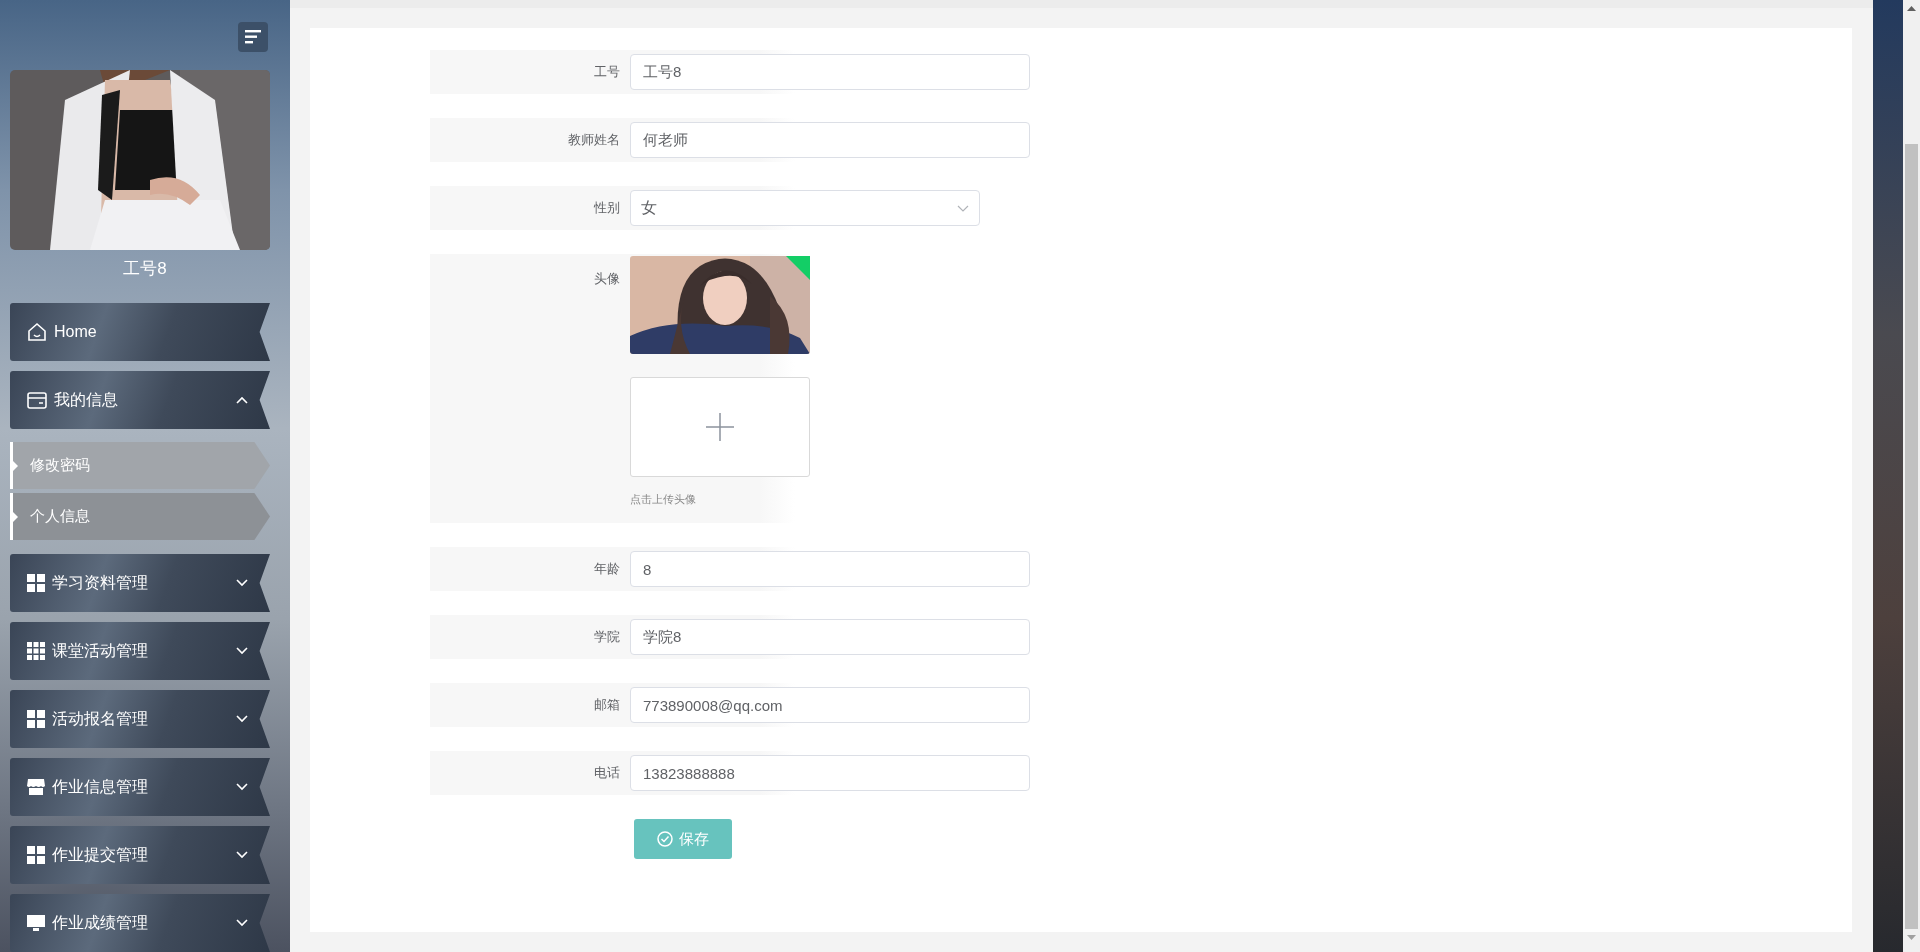  I want to click on input-field: 8, so click(830, 569).